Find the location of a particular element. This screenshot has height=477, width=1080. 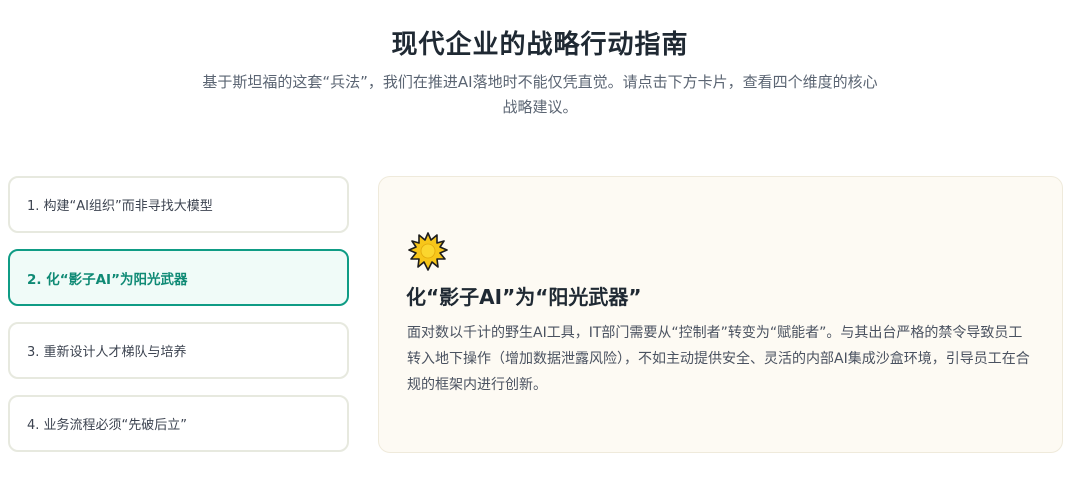

strategy-card-2: 2. 化“影子AI”为阳光武器 is located at coordinates (178, 277).